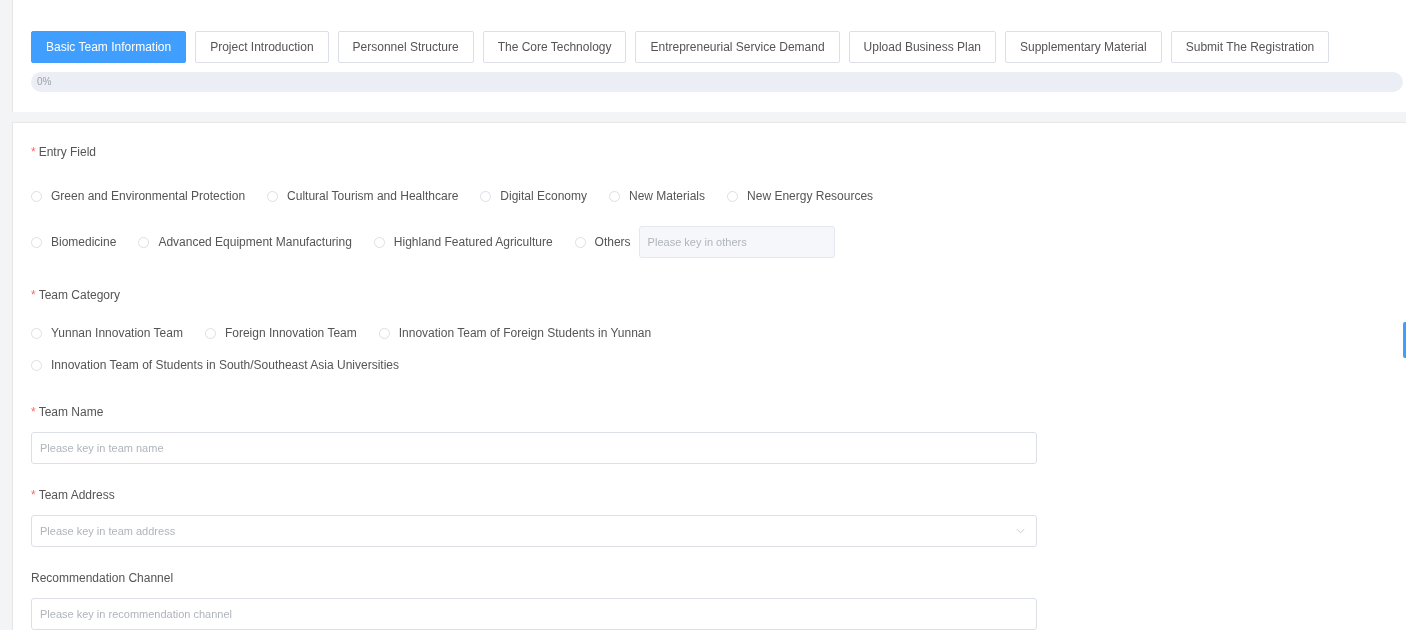 This screenshot has width=1406, height=630. What do you see at coordinates (554, 47) in the screenshot?
I see `step-tab: The Core Technology` at bounding box center [554, 47].